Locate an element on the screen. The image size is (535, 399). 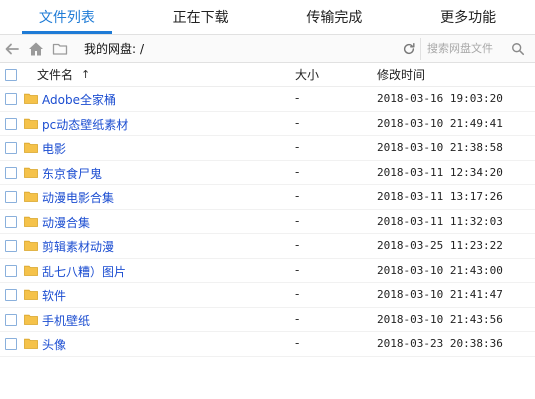
file-name-link: Adobe全家桶 is located at coordinates (79, 99).